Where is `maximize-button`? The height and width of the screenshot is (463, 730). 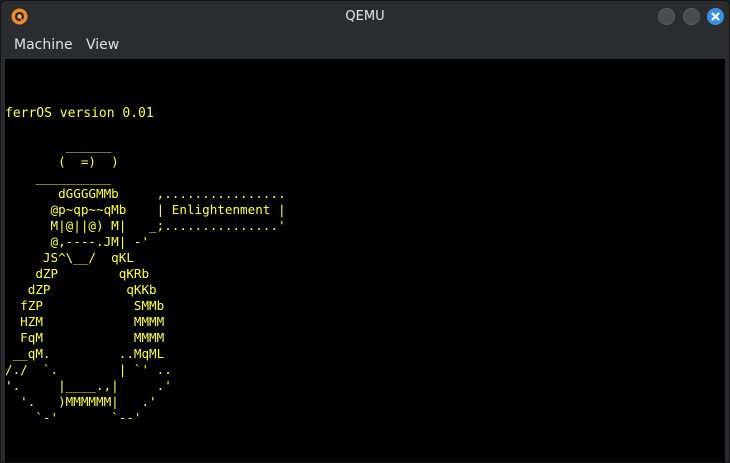 maximize-button is located at coordinates (691, 16).